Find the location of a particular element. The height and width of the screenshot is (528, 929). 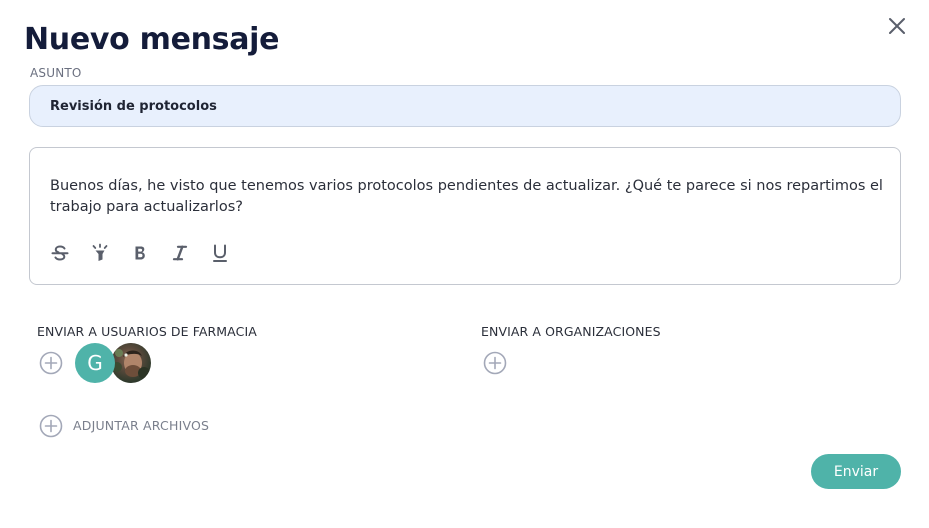

close-button is located at coordinates (897, 26).